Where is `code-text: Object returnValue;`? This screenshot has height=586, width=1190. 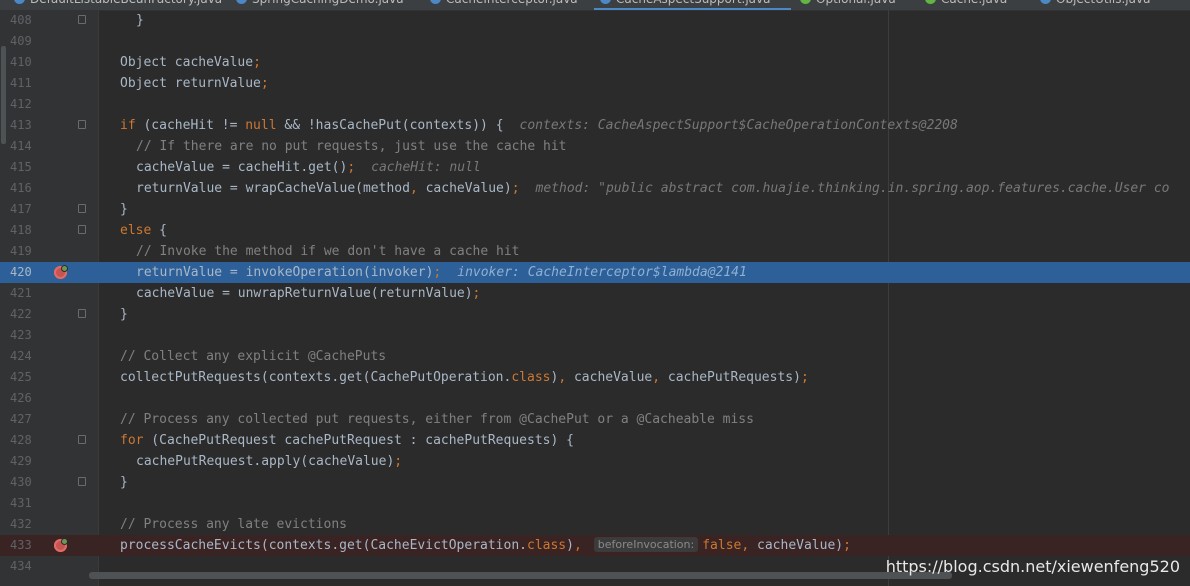
code-text: Object returnValue; is located at coordinates (194, 83).